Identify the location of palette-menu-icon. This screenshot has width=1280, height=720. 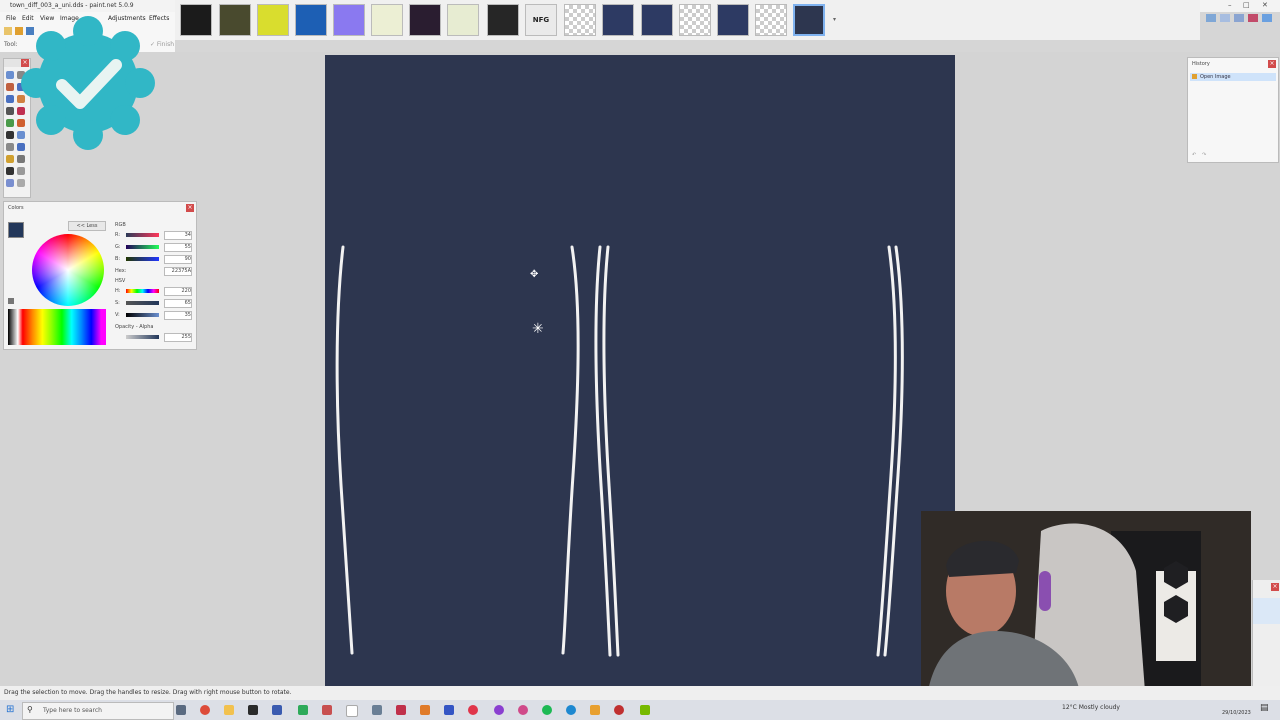
(11, 301).